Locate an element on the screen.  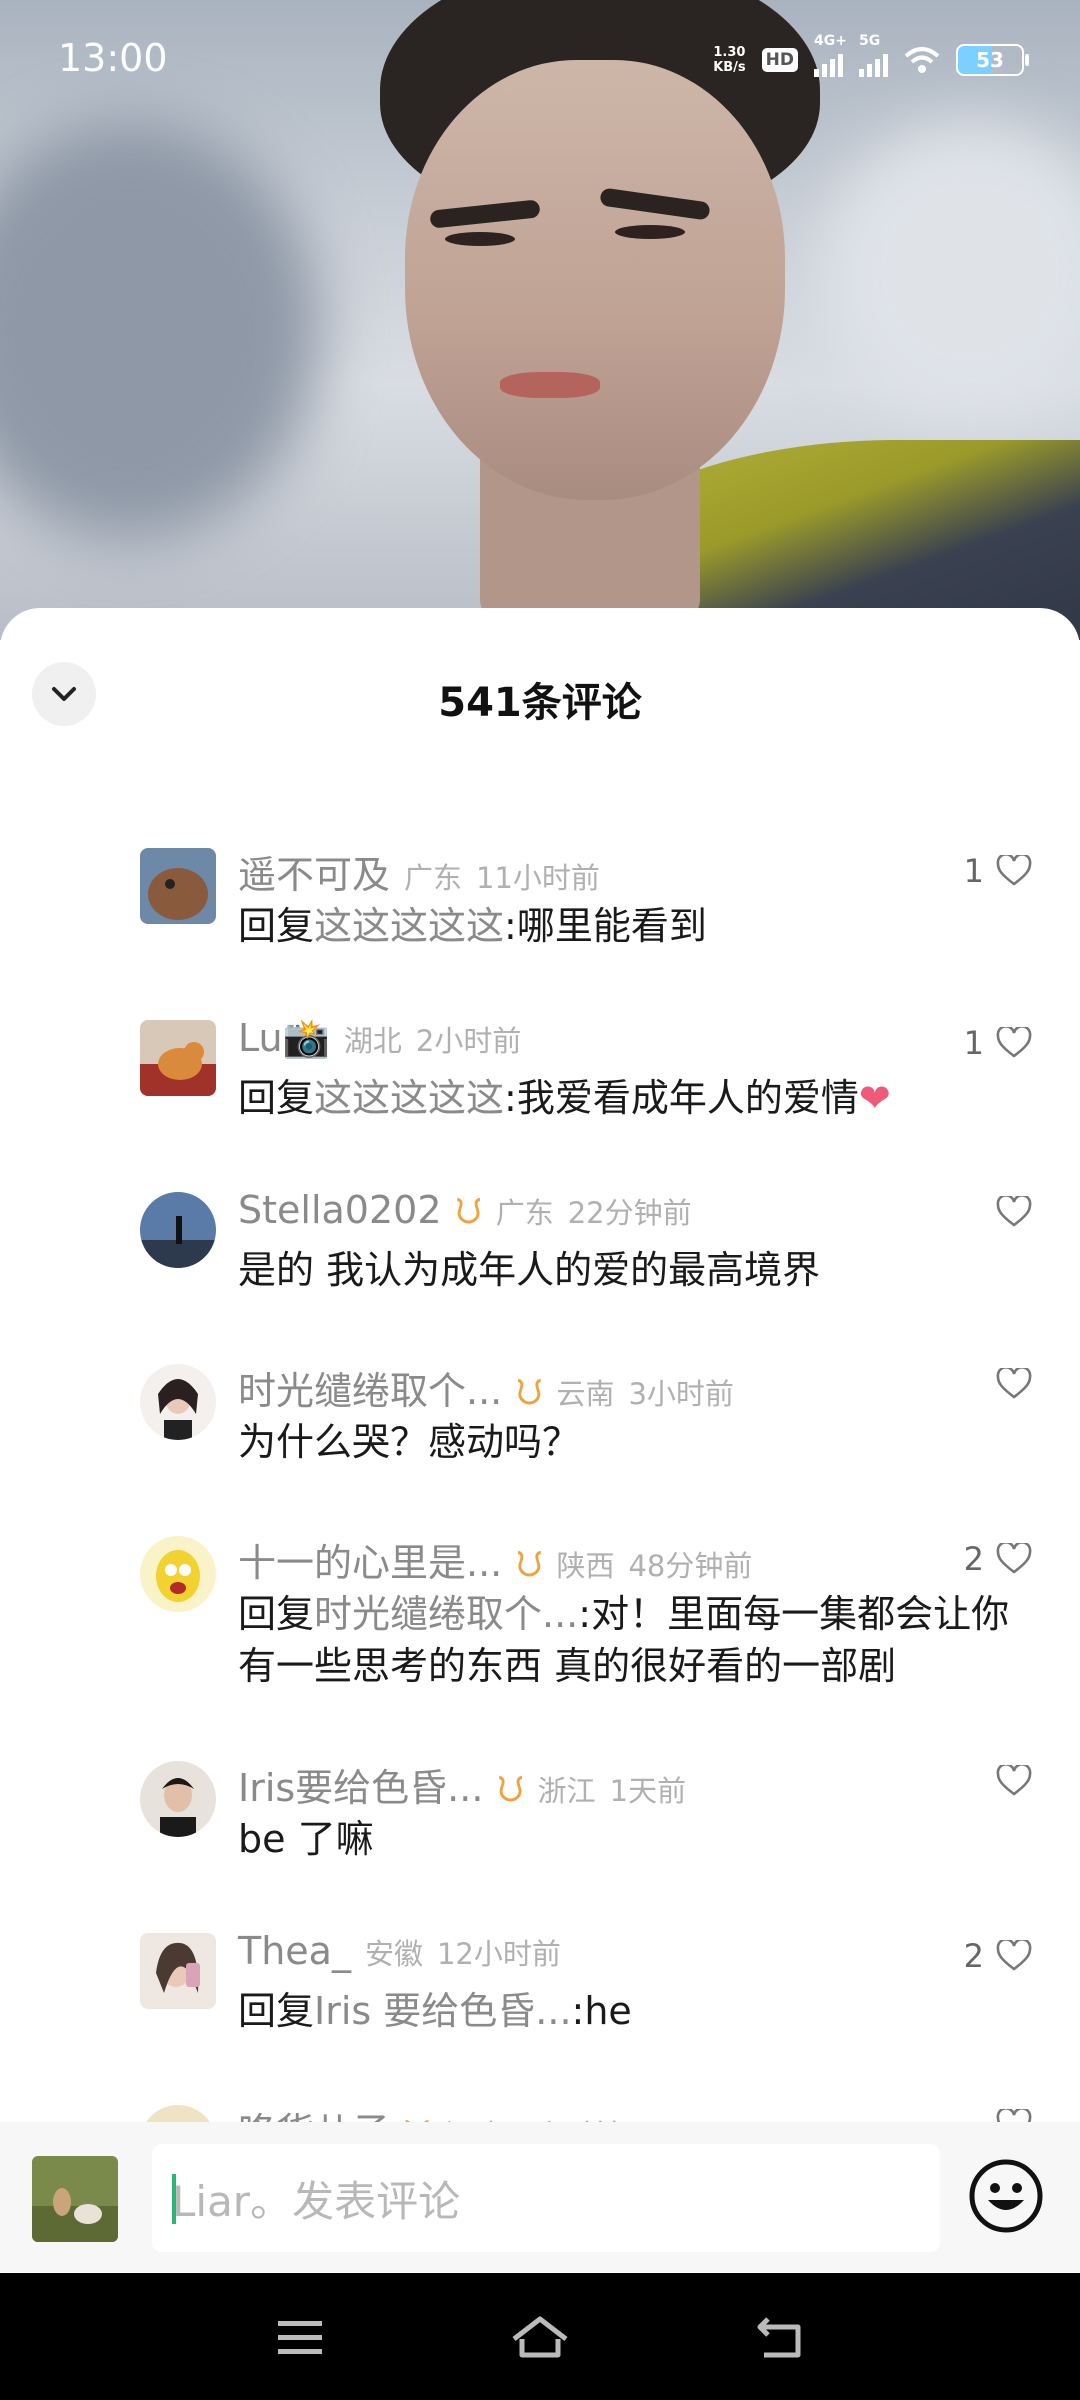
comment-item: Thea_ 安徽 12小时前 回复Iris 要给色昏...:he 2 is located at coordinates (540, 2009).